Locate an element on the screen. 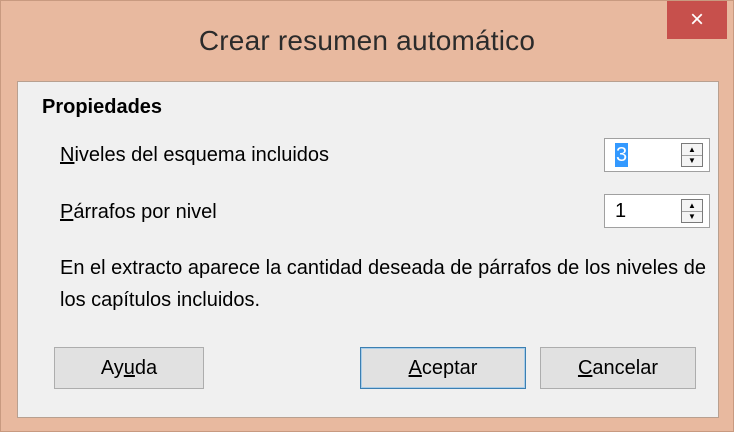 The height and width of the screenshot is (432, 734). close-button: × is located at coordinates (697, 20).